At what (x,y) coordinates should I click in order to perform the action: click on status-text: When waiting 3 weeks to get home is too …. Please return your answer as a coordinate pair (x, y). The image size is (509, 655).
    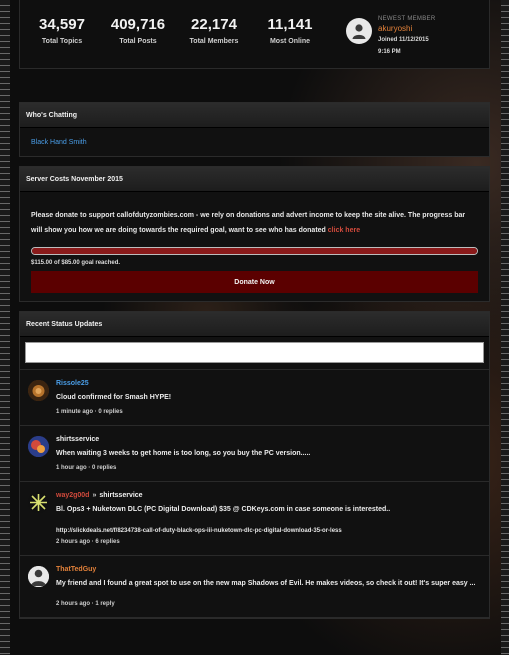
    Looking at the image, I should click on (183, 453).